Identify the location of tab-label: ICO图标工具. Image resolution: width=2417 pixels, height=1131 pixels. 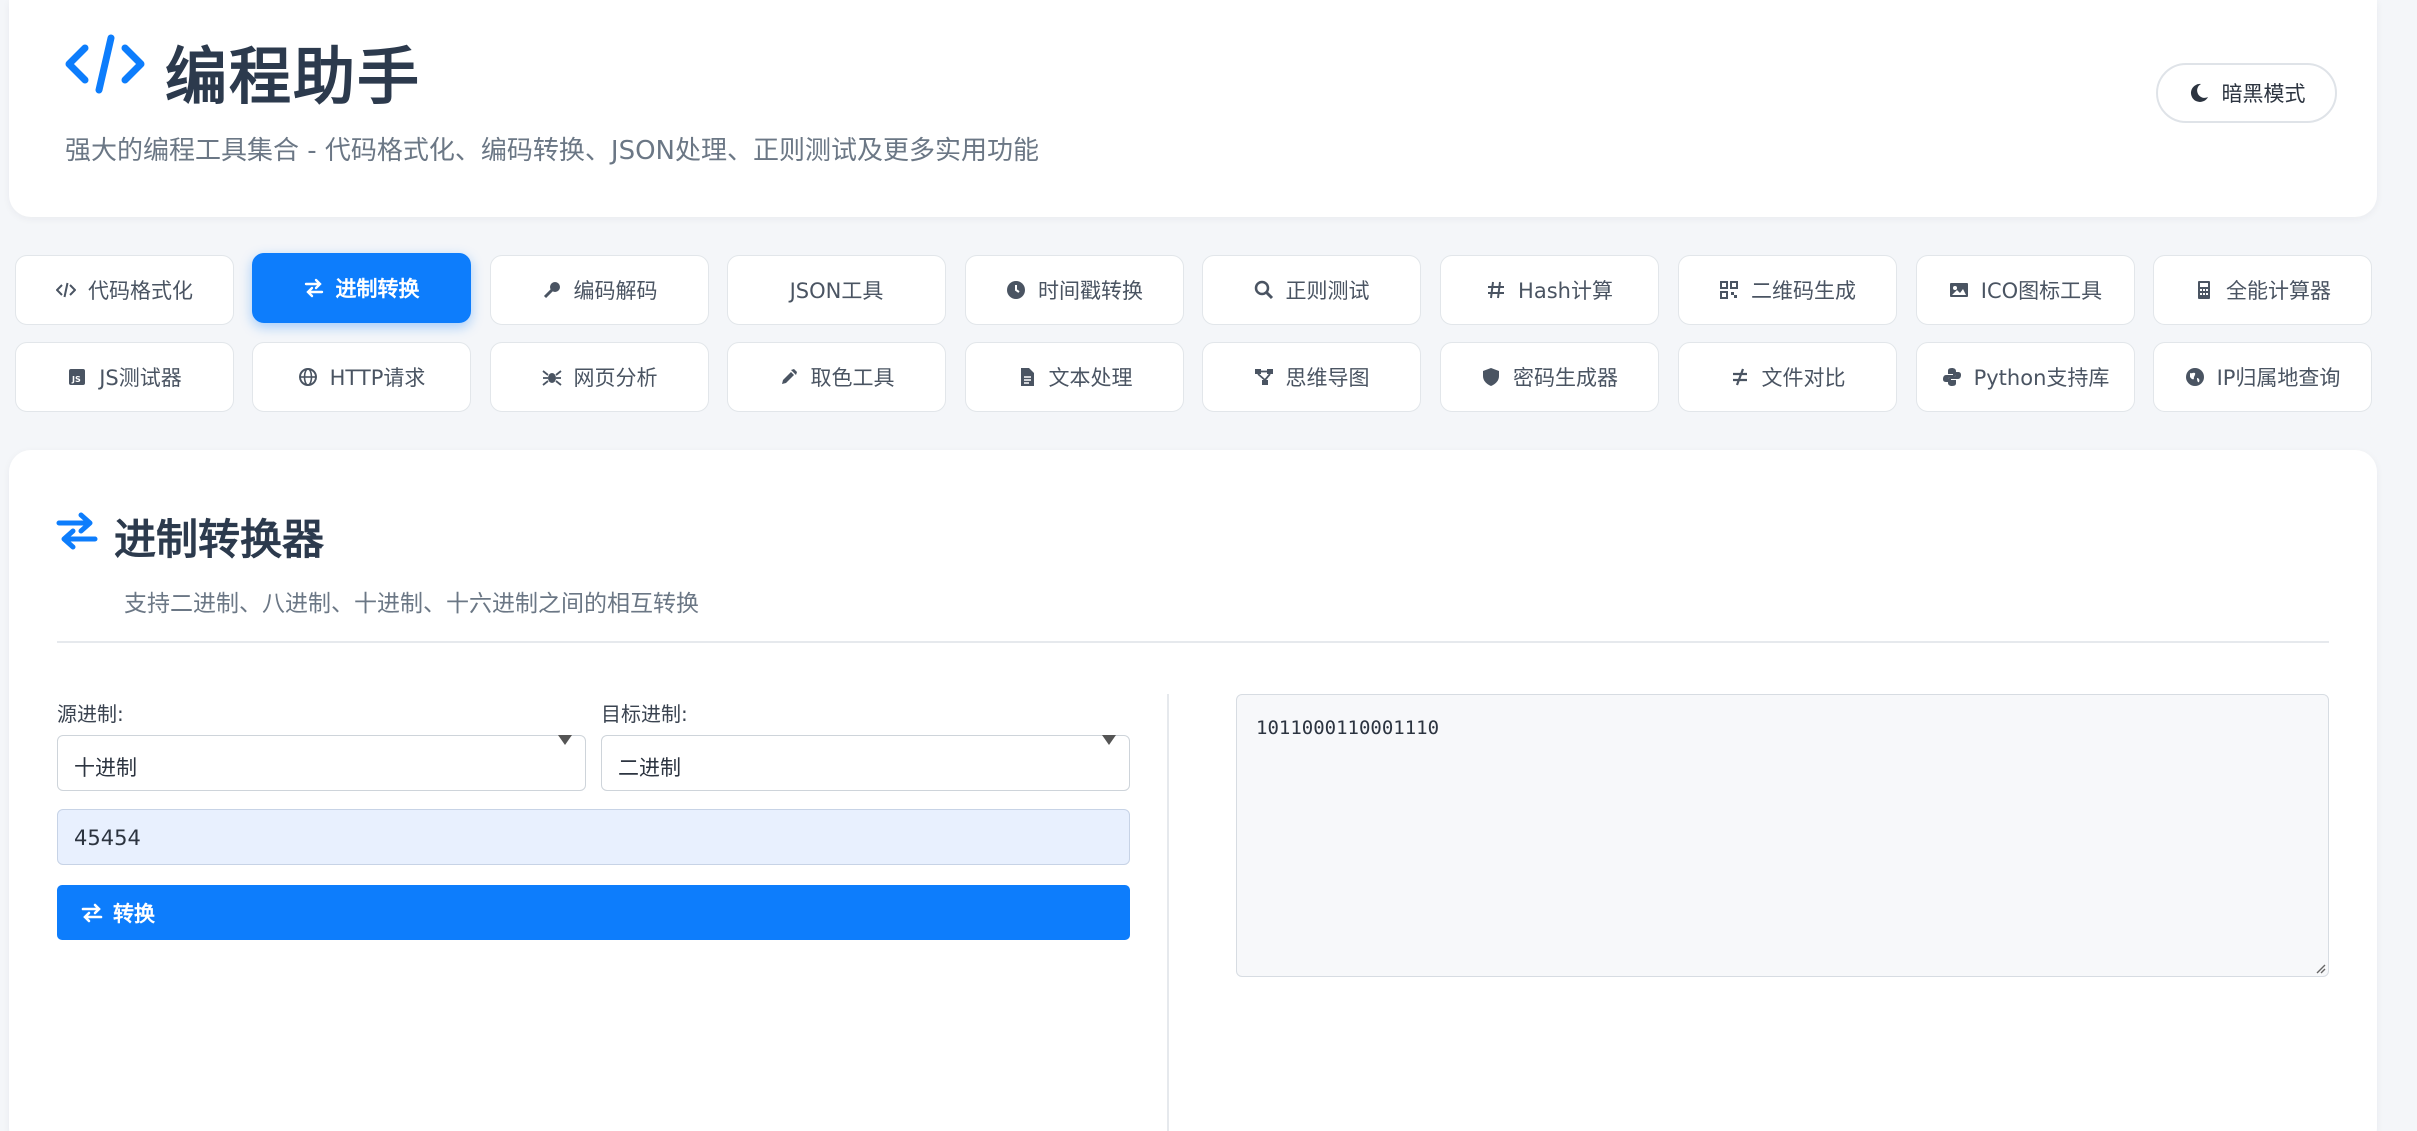
(2041, 291).